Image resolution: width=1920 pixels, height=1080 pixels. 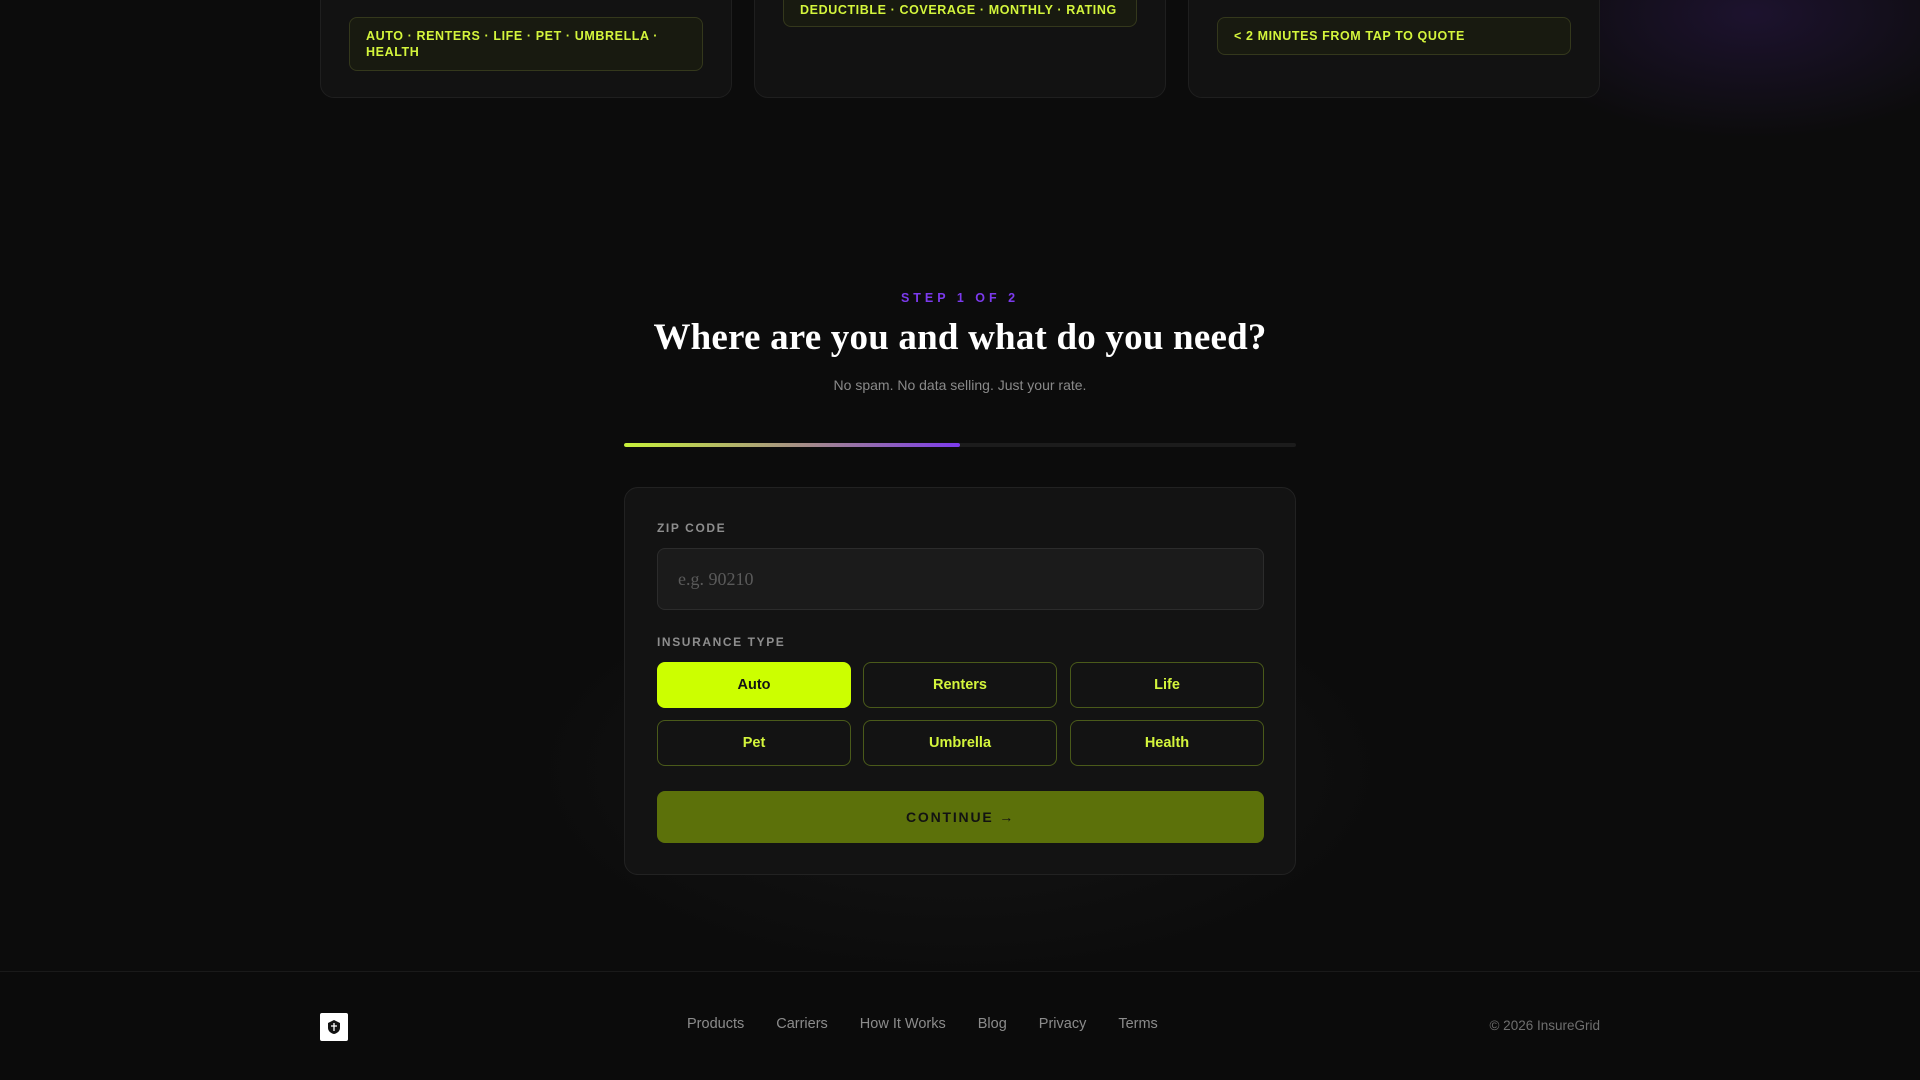 I want to click on type-option-health: Health, so click(x=1167, y=743).